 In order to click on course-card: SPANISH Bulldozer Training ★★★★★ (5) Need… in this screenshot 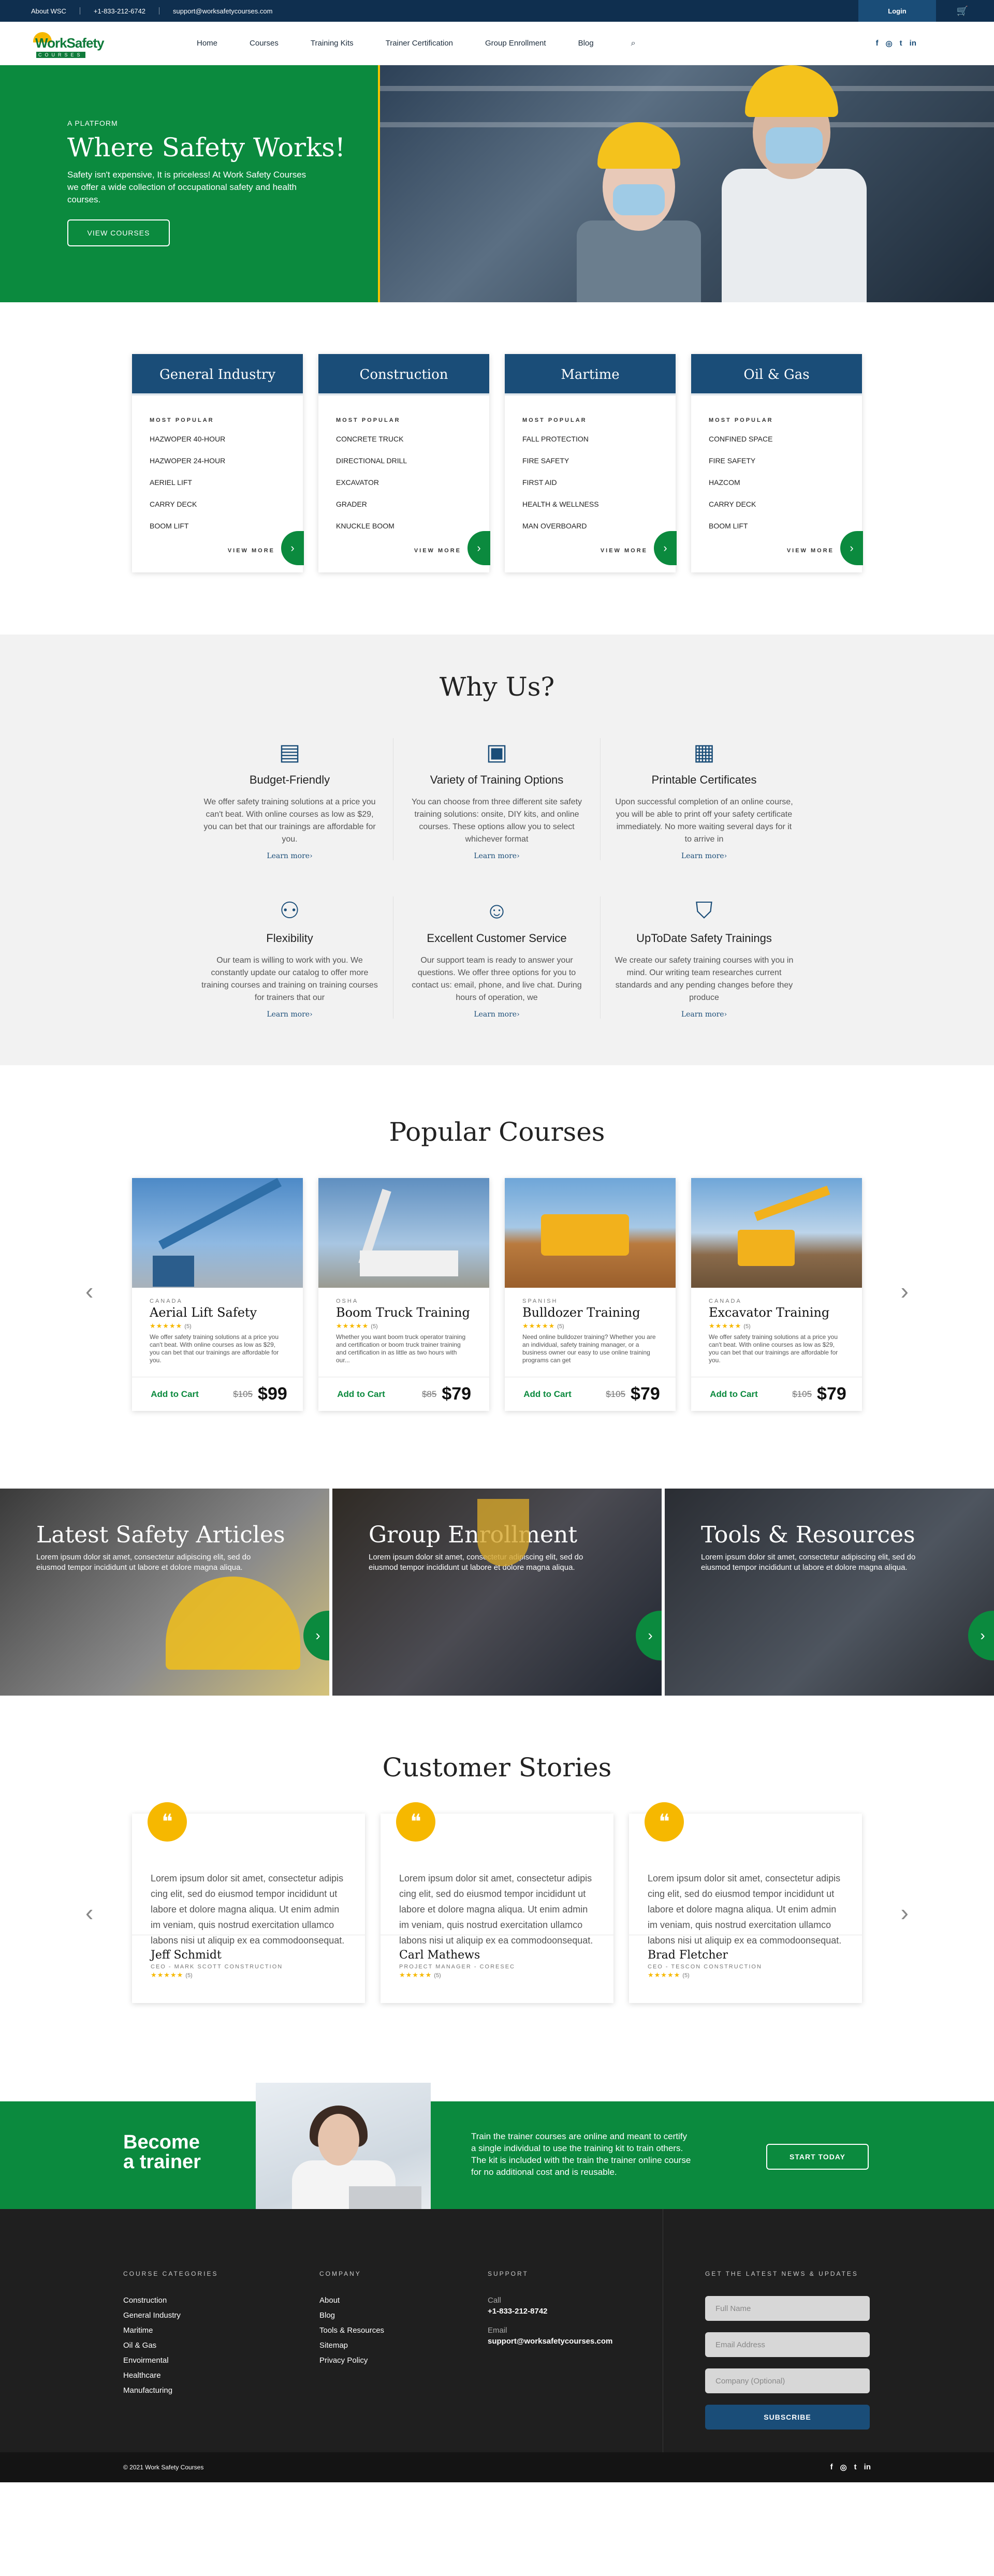, I will do `click(590, 1295)`.